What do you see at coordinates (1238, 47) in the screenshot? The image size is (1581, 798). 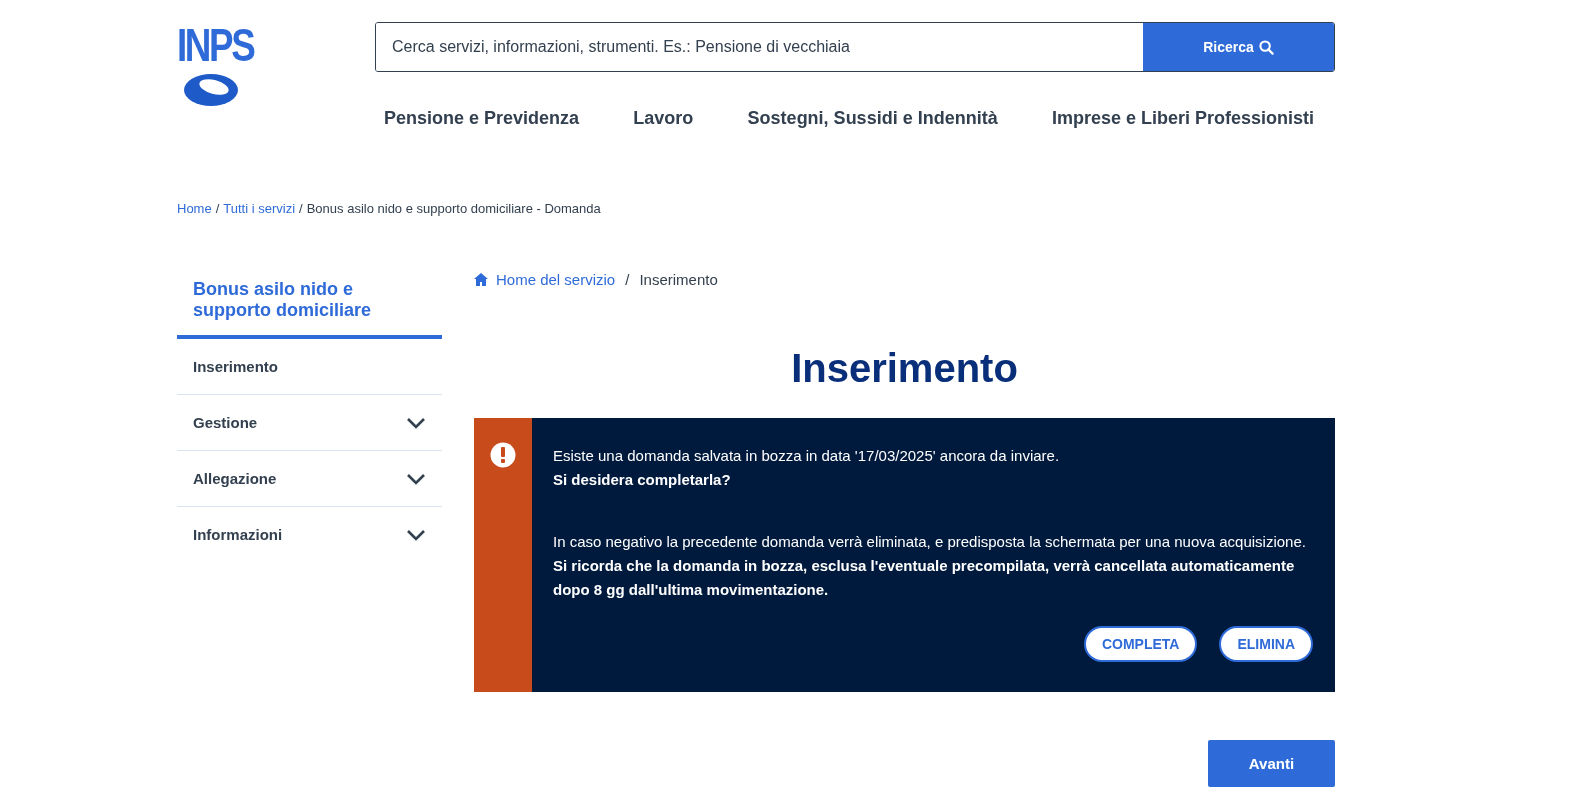 I see `search-button: Ricerca` at bounding box center [1238, 47].